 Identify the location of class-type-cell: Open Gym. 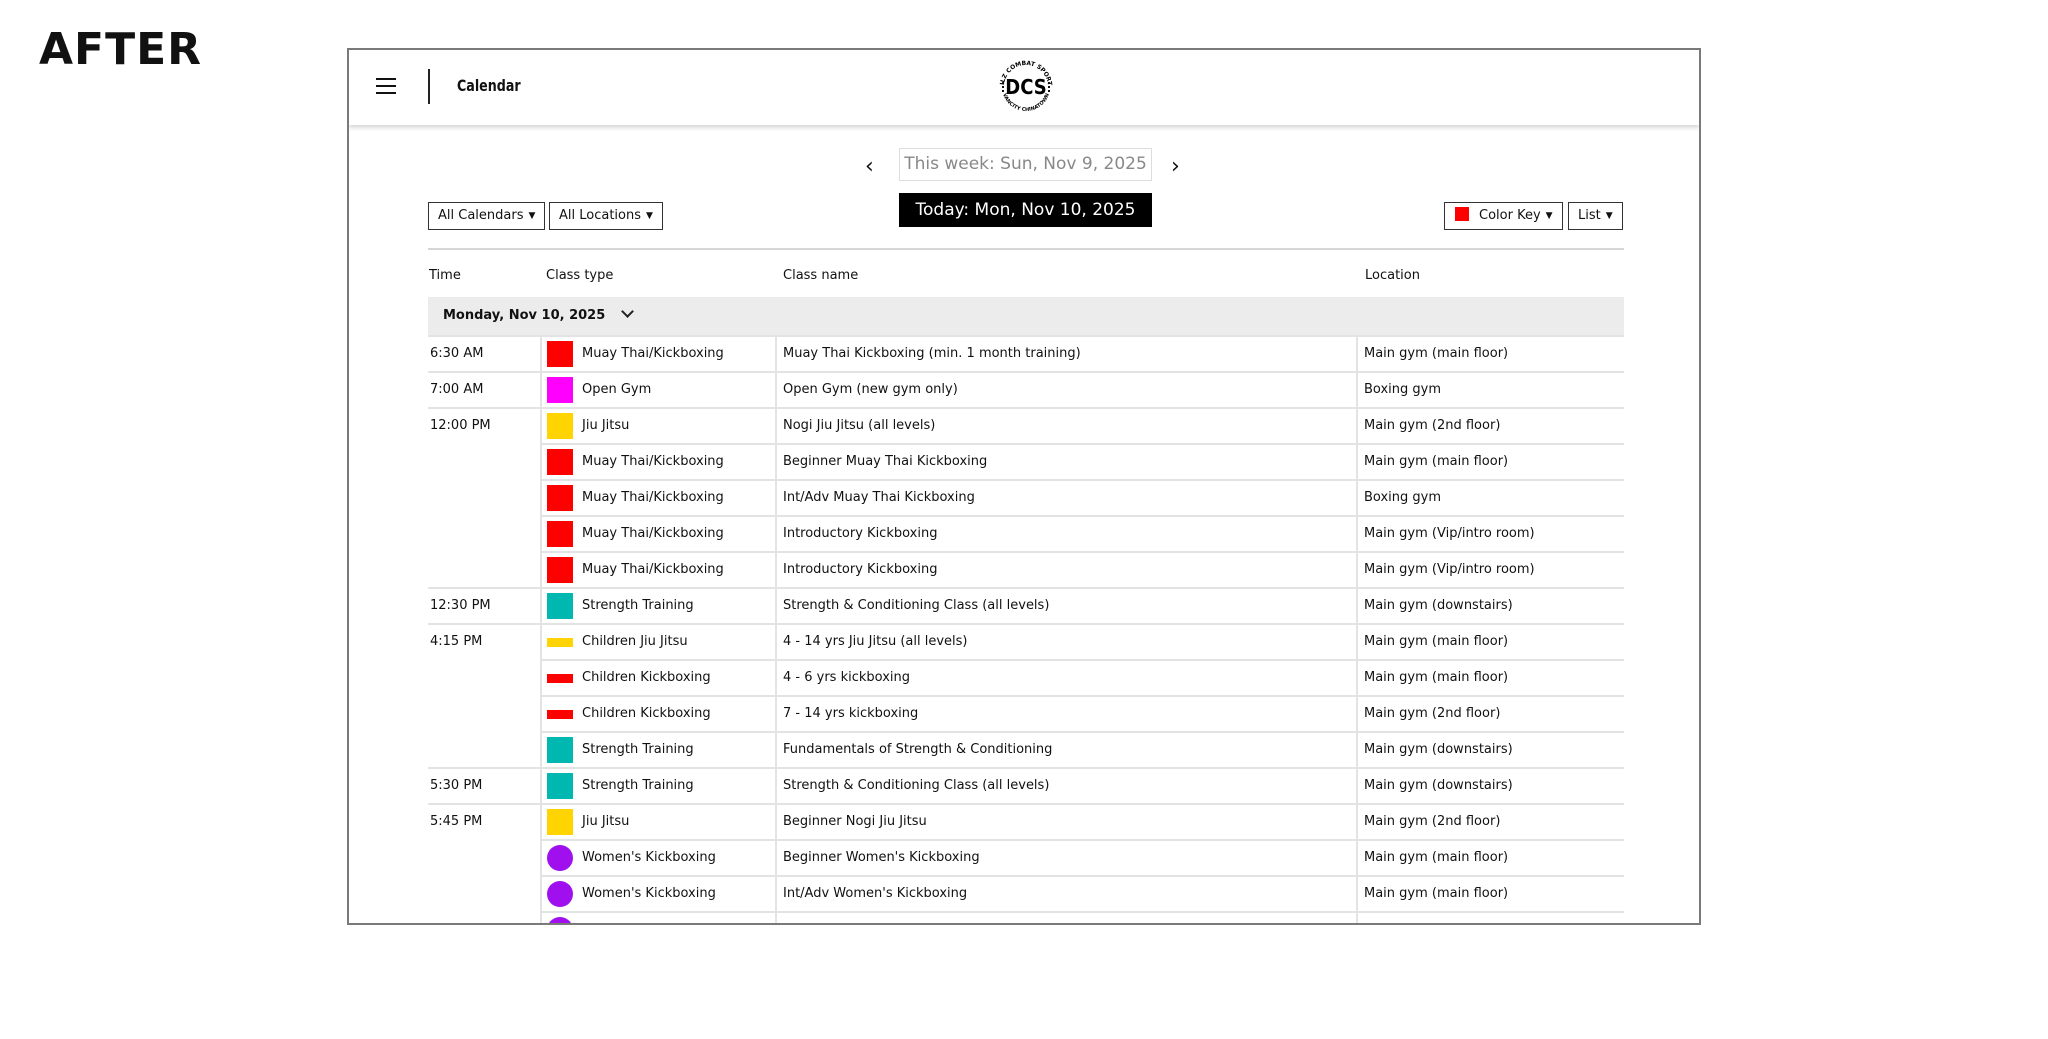
(657, 389).